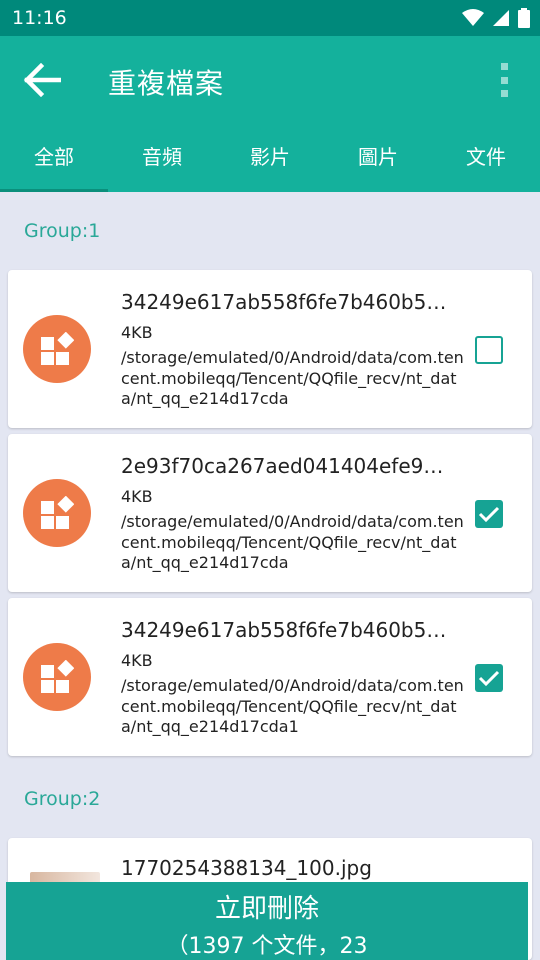  I want to click on status-icons, so click(496, 18).